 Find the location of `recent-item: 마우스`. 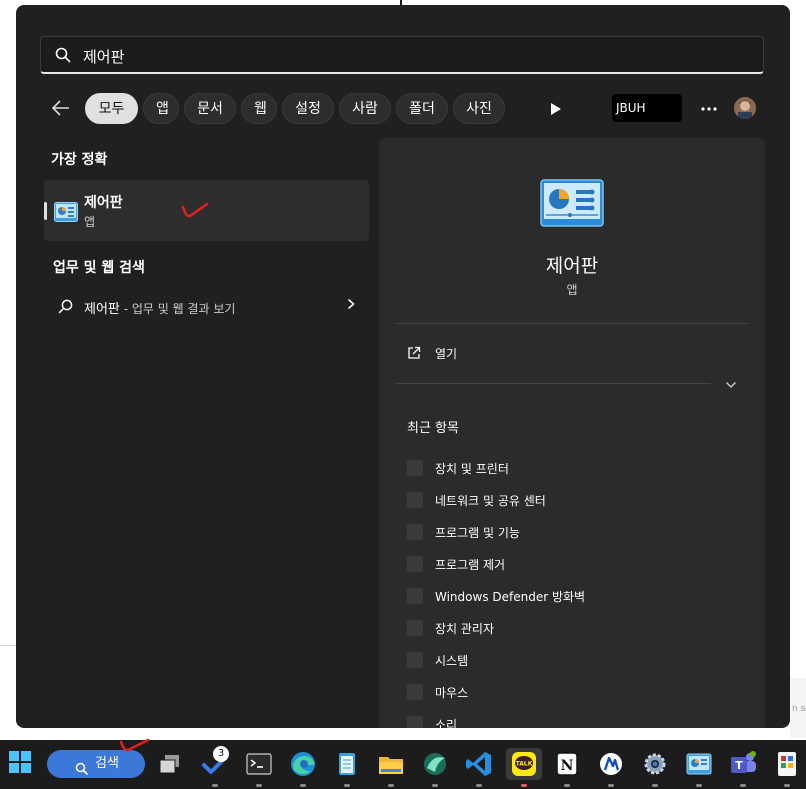

recent-item: 마우스 is located at coordinates (572, 692).